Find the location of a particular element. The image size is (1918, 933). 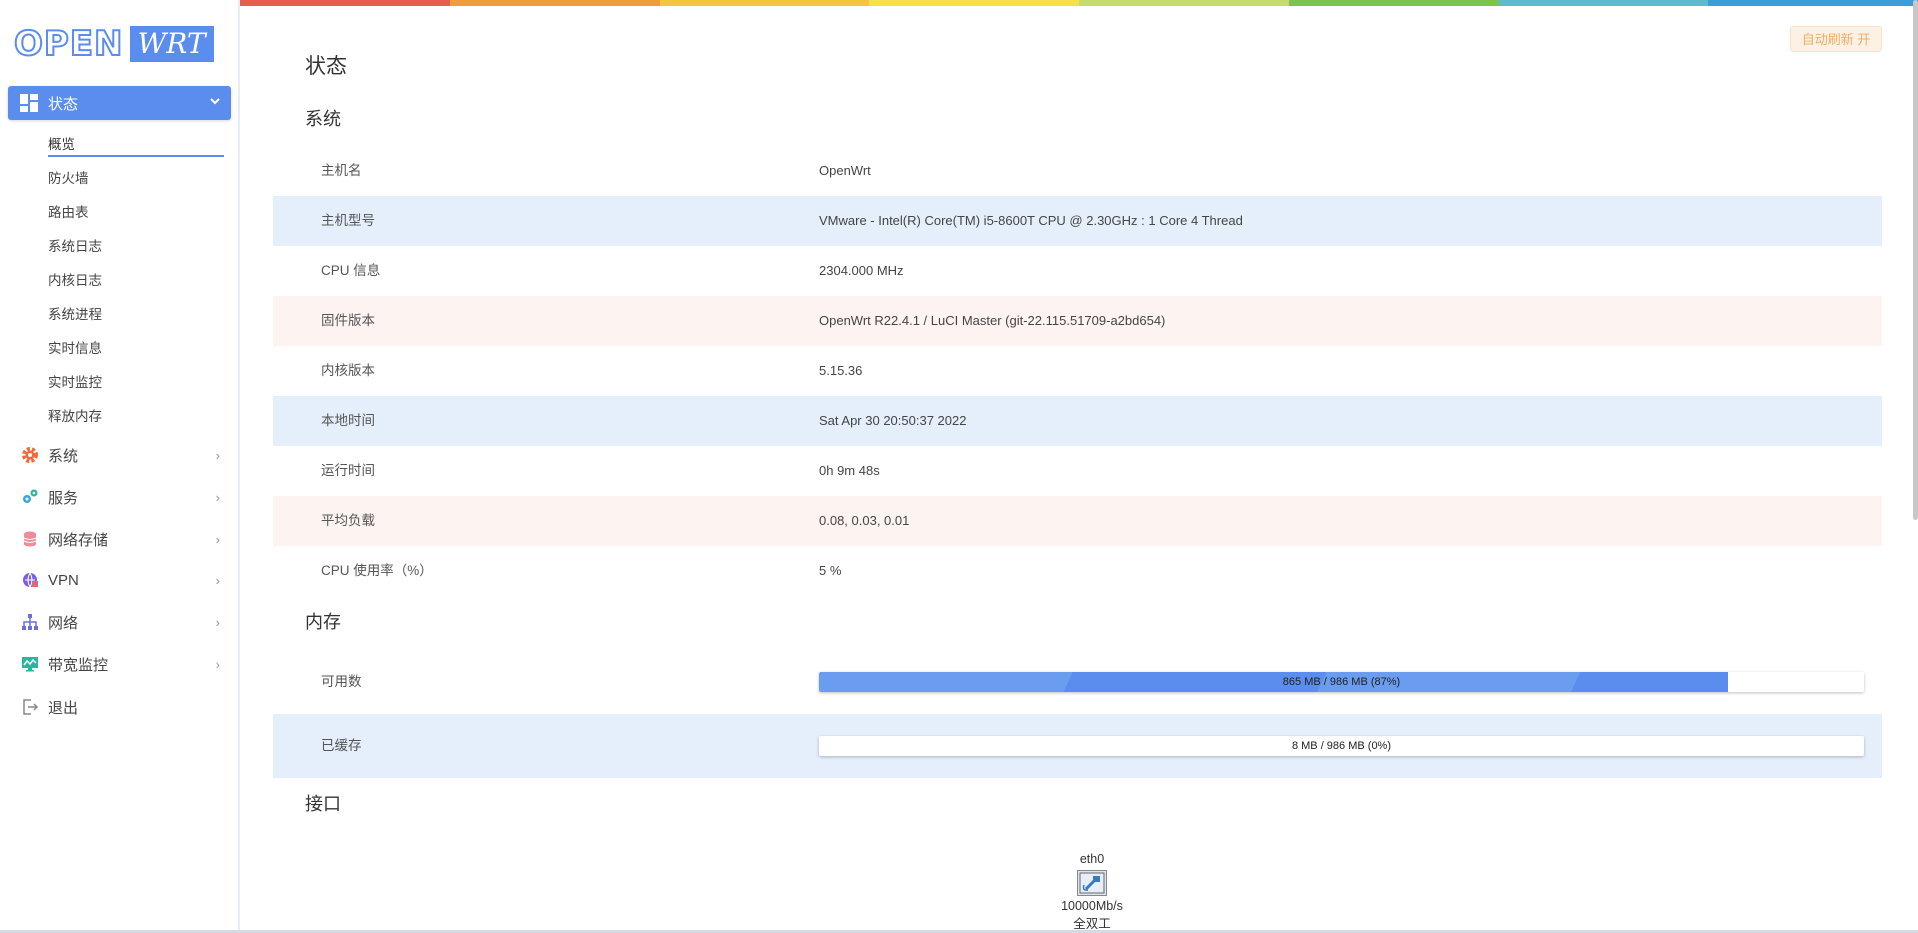

page-title: 状态 is located at coordinates (326, 66).